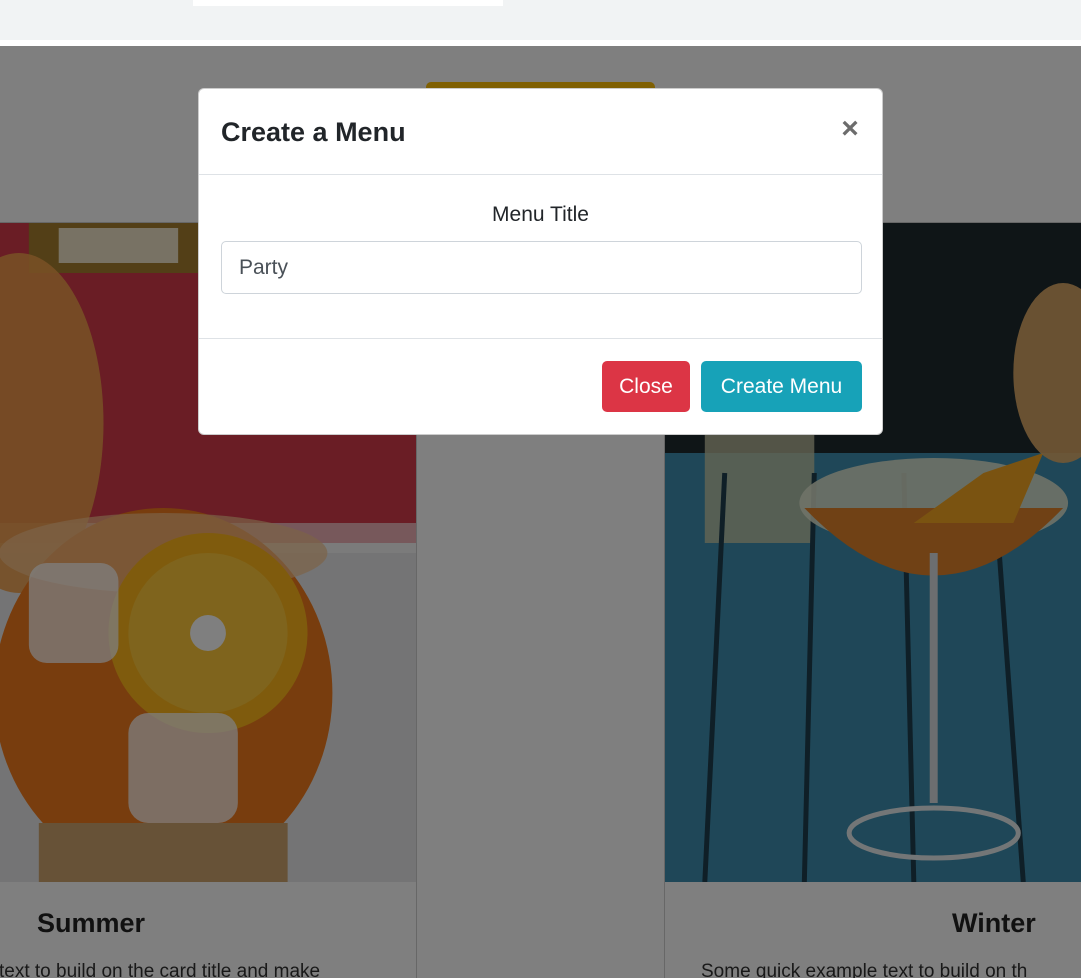 This screenshot has width=1081, height=978. What do you see at coordinates (646, 386) in the screenshot?
I see `close-button: Close` at bounding box center [646, 386].